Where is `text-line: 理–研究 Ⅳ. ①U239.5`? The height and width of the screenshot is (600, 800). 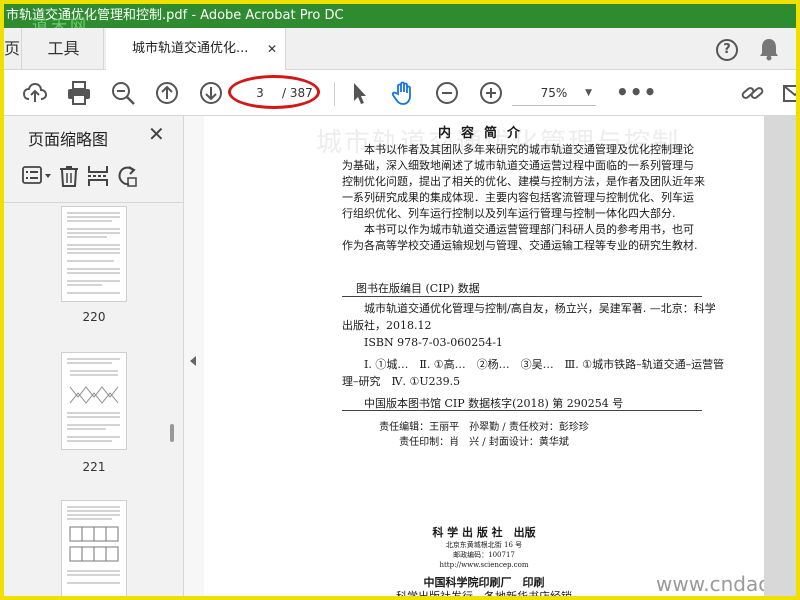
text-line: 理–研究 Ⅳ. ①U239.5 is located at coordinates (401, 381).